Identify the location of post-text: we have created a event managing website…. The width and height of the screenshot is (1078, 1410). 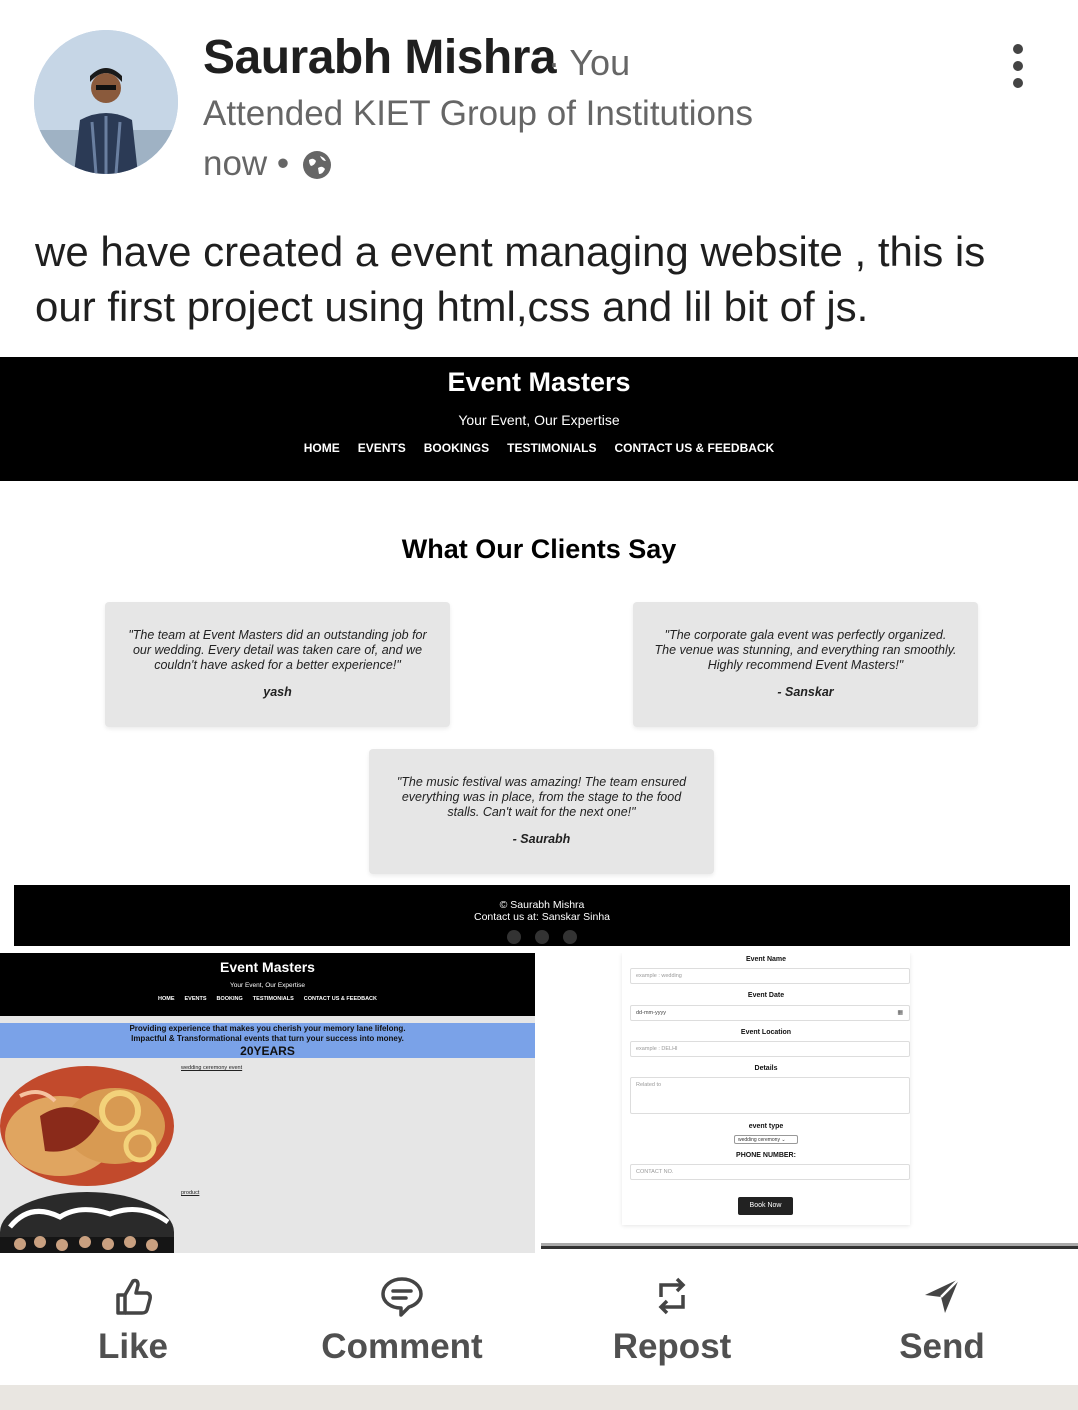
(510, 279).